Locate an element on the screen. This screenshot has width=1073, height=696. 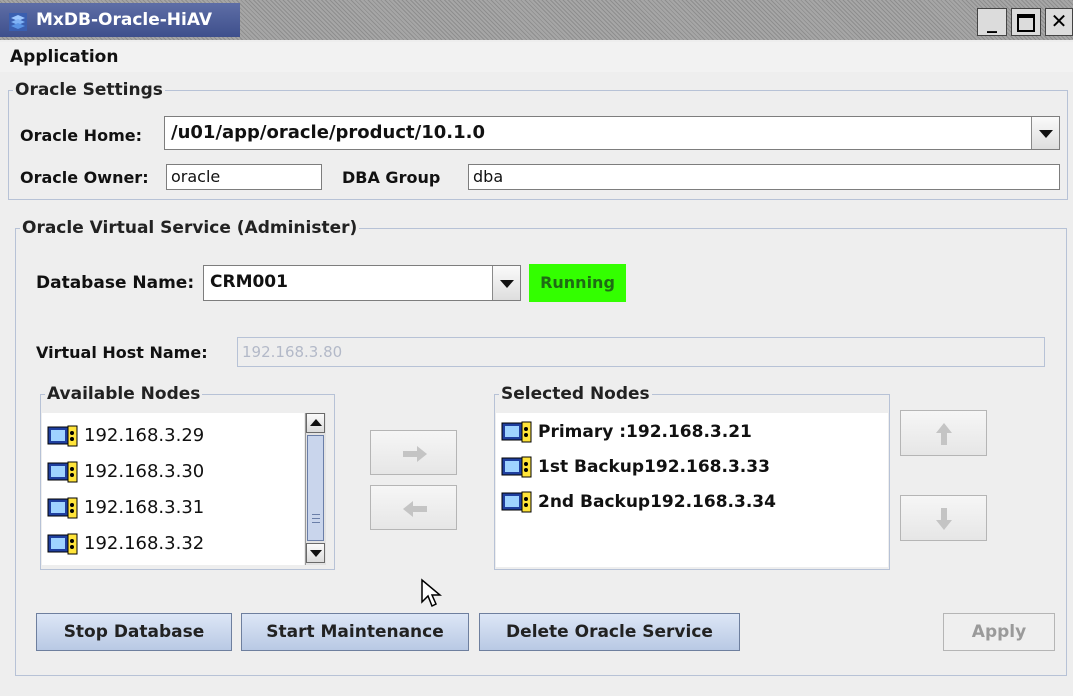
oracle-owner-label: Oracle Owner: is located at coordinates (84, 177).